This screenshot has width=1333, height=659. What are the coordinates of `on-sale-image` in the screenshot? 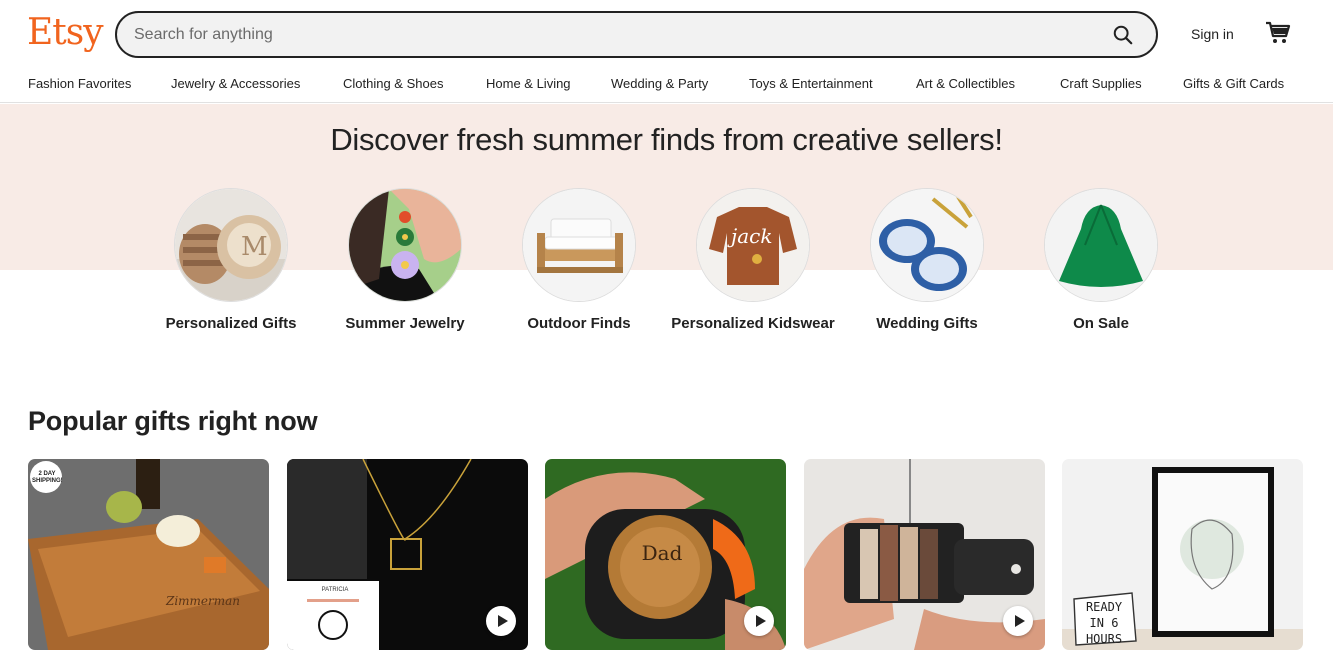 It's located at (1101, 245).